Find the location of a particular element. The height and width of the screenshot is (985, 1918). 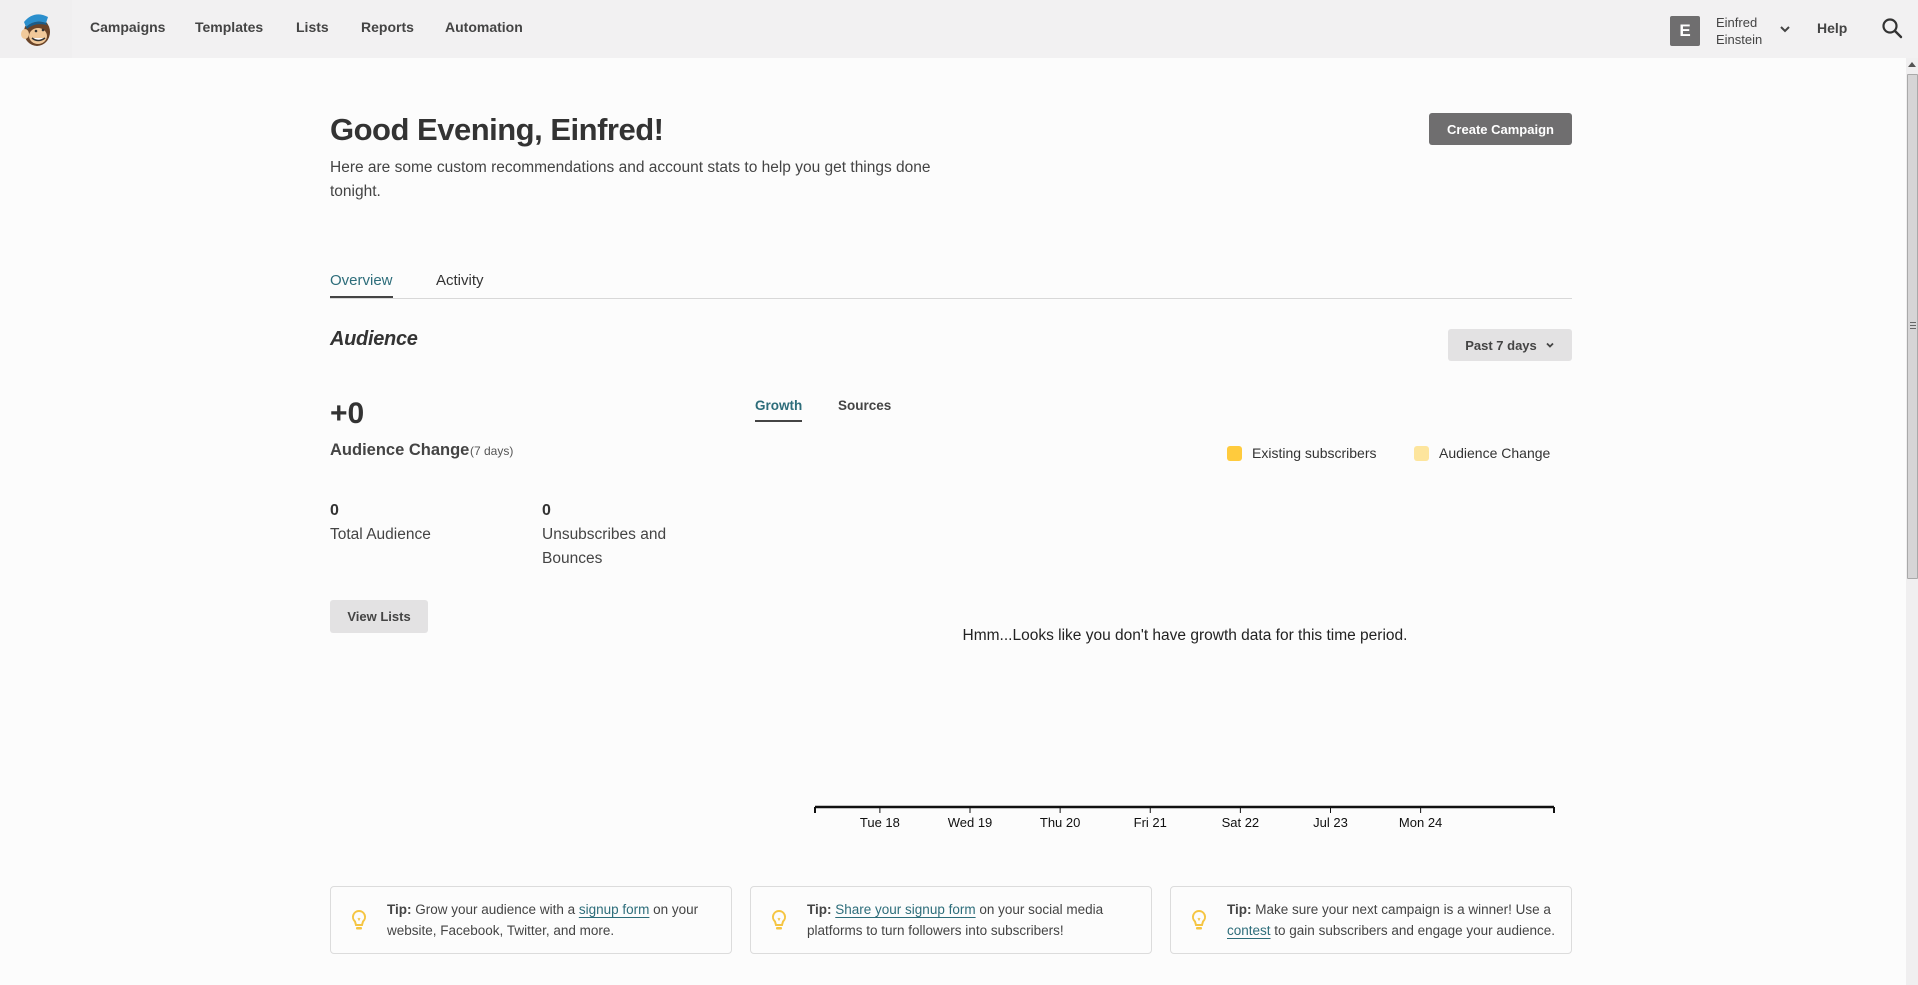

tab-overview: Overview is located at coordinates (361, 285).